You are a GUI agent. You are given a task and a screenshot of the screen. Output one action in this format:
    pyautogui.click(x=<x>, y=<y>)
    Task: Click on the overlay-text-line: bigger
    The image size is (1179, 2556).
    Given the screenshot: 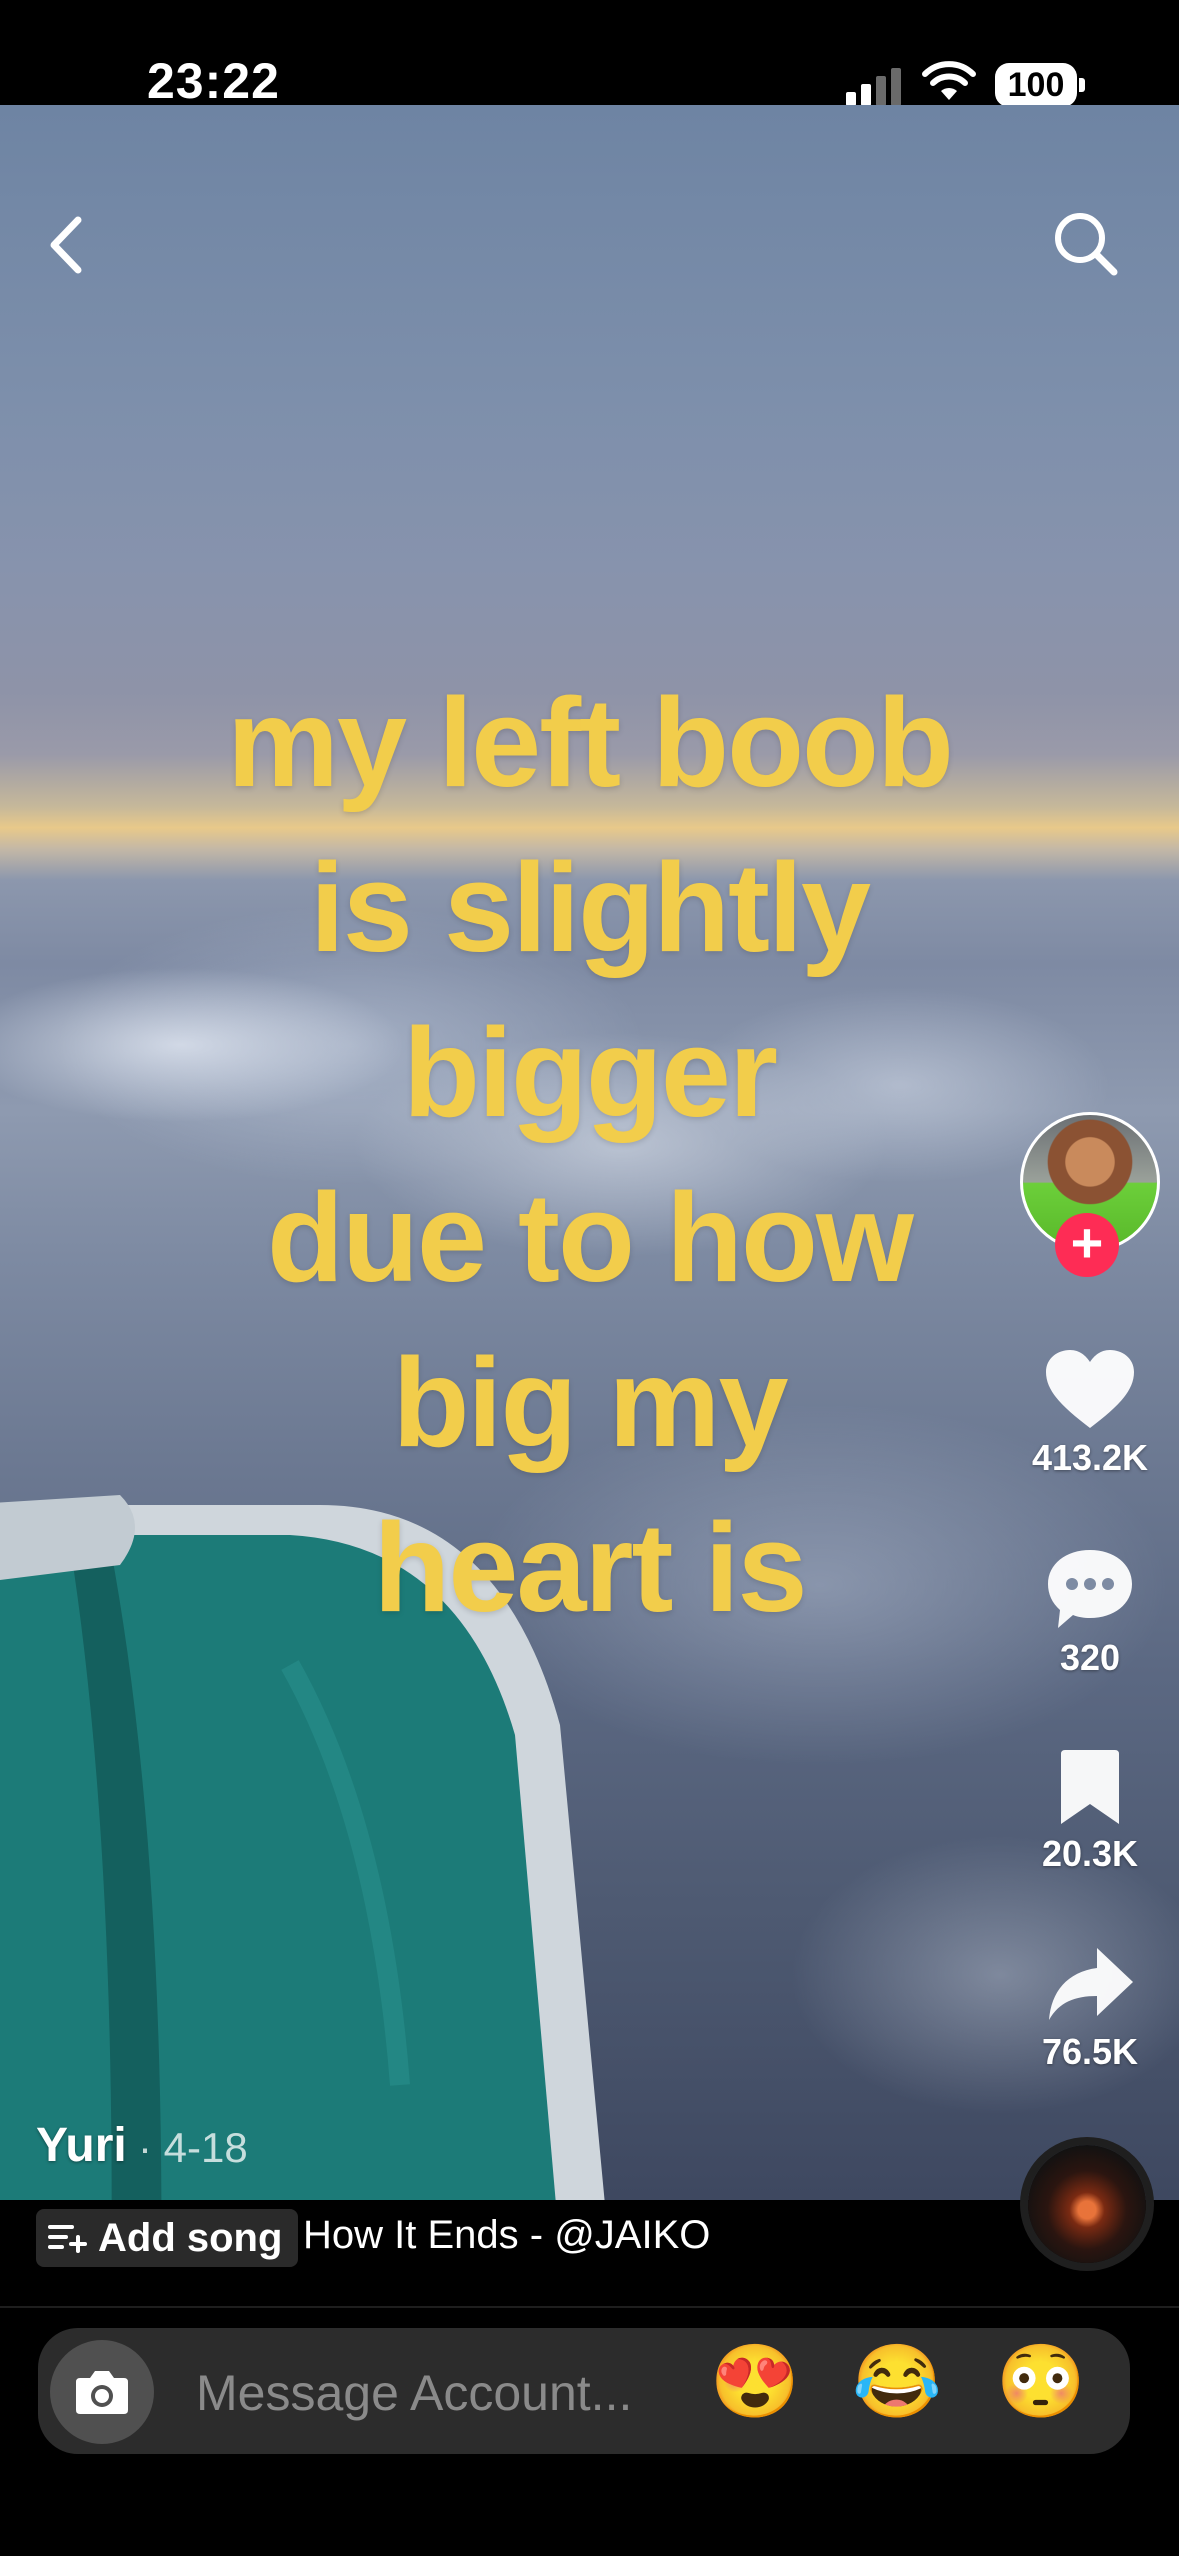 What is the action you would take?
    pyautogui.click(x=590, y=1072)
    